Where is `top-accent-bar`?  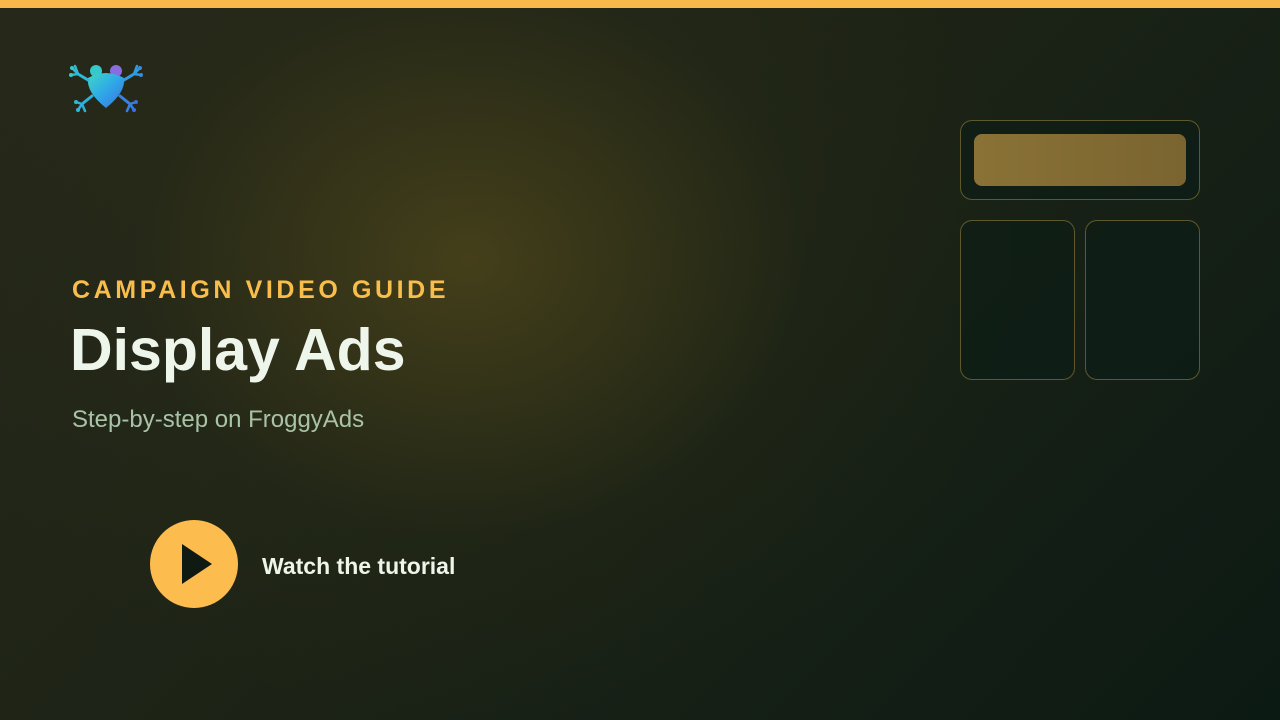 top-accent-bar is located at coordinates (640, 4).